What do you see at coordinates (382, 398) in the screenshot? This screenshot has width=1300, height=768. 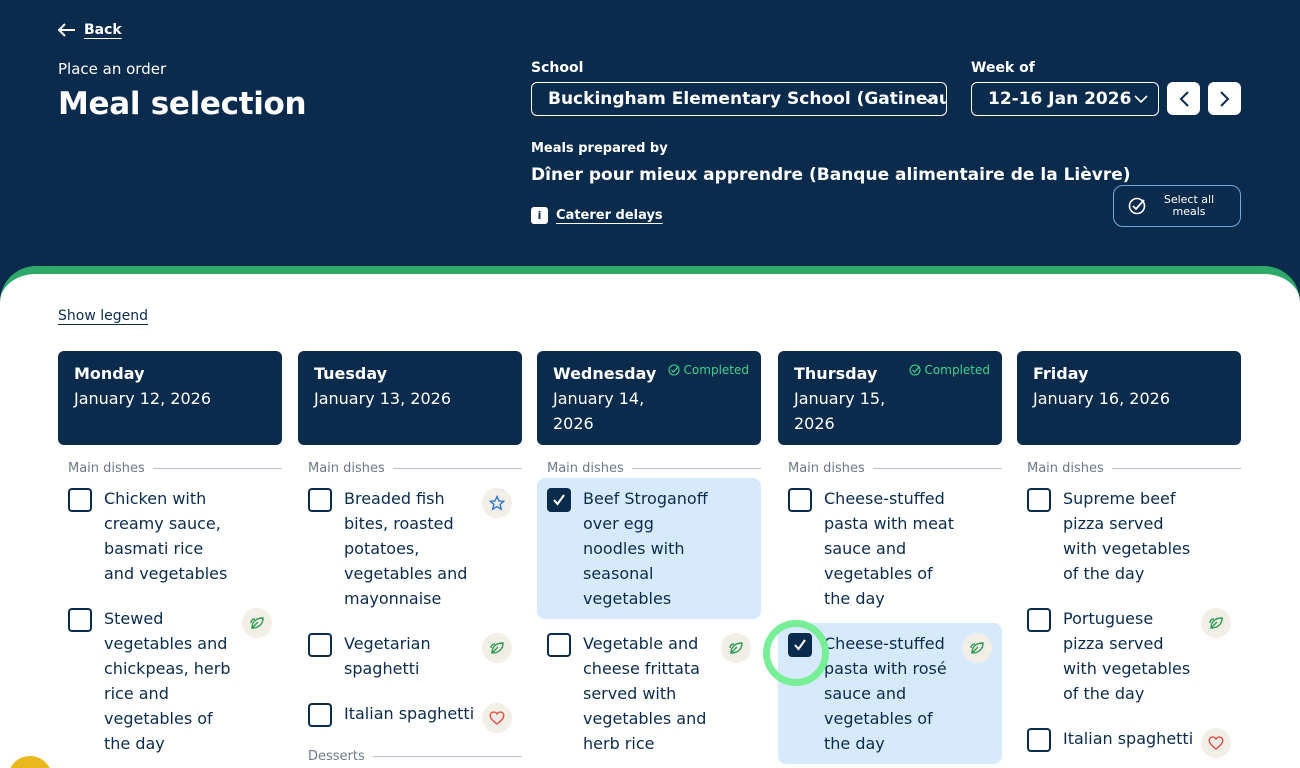 I see `day-date: January 13, 2026` at bounding box center [382, 398].